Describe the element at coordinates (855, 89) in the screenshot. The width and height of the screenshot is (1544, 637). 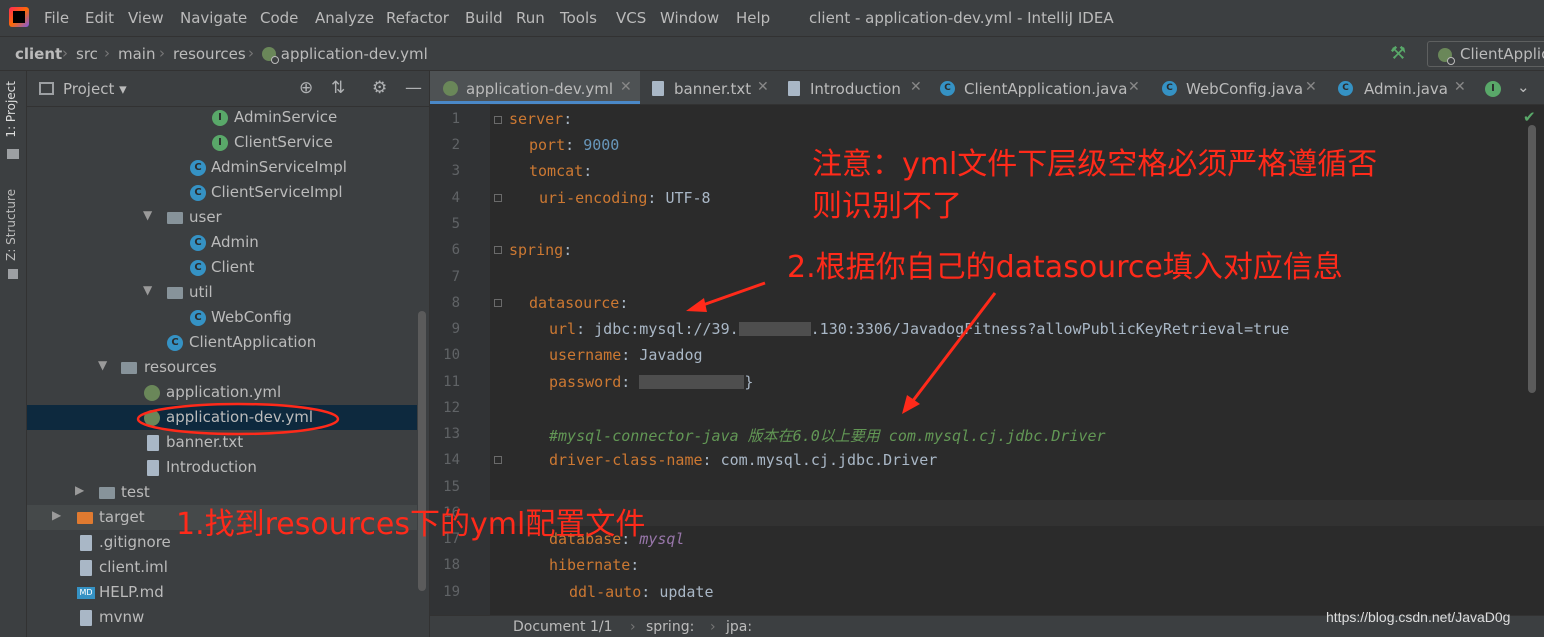
I see `tab-label: Introduction` at that location.